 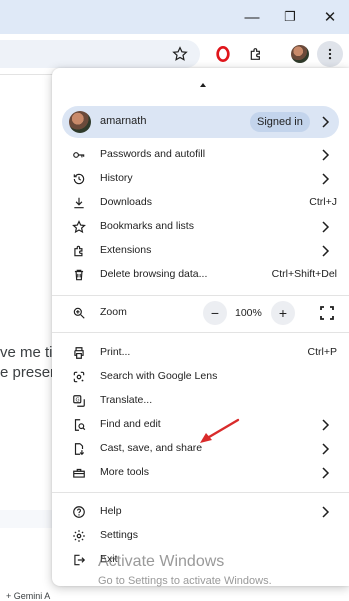 What do you see at coordinates (123, 121) in the screenshot?
I see `profile-name: amarnath` at bounding box center [123, 121].